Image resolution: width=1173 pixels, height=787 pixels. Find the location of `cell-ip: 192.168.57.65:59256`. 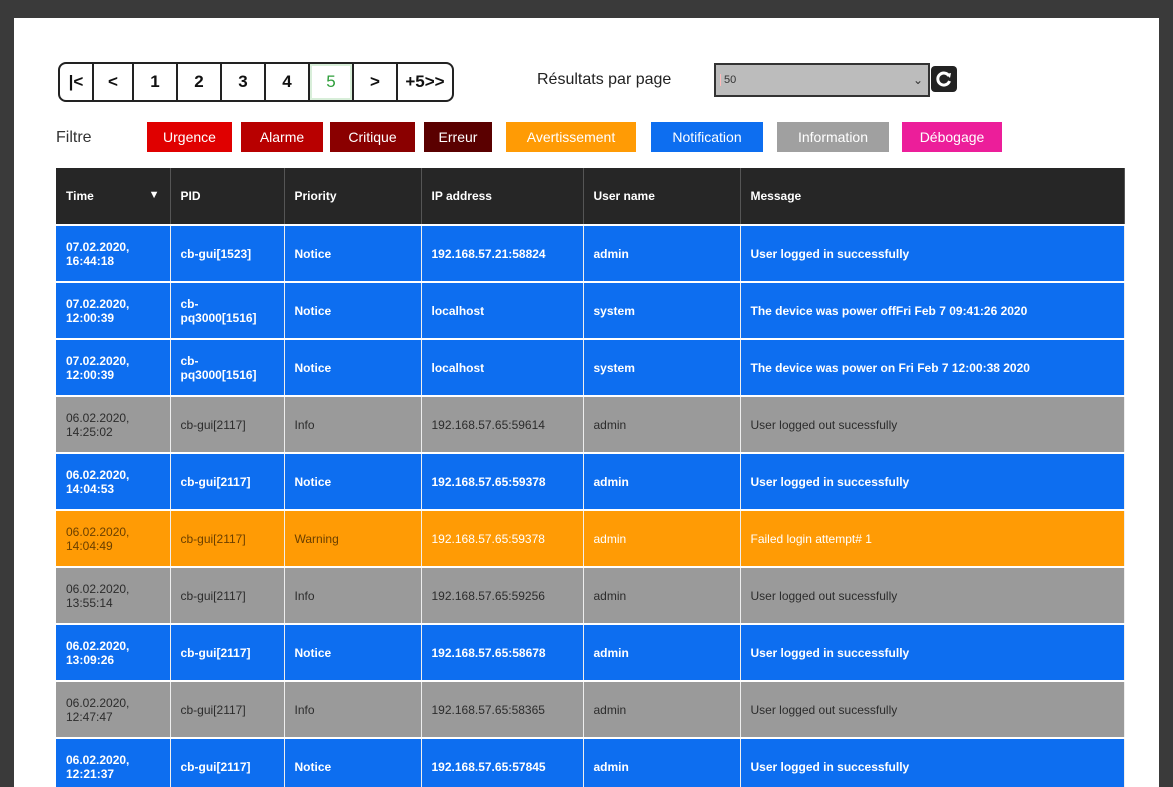

cell-ip: 192.168.57.65:59256 is located at coordinates (502, 596).